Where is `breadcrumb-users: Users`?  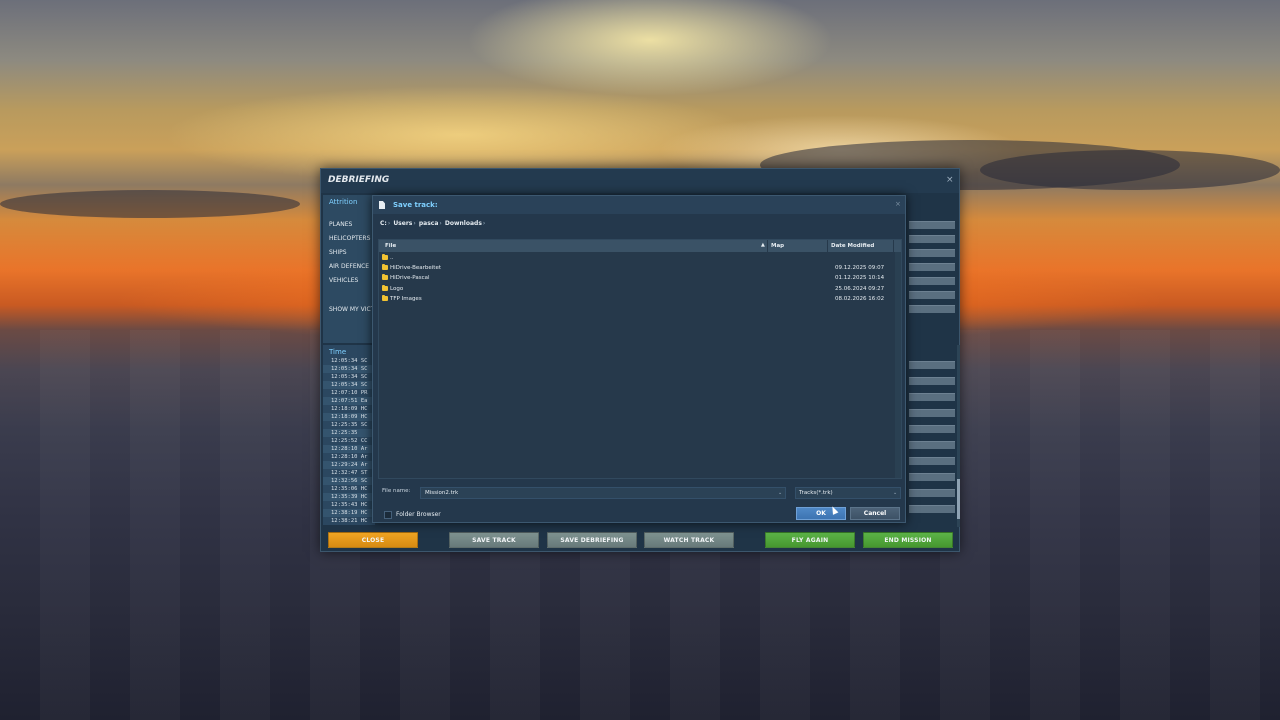
breadcrumb-users: Users is located at coordinates (402, 223).